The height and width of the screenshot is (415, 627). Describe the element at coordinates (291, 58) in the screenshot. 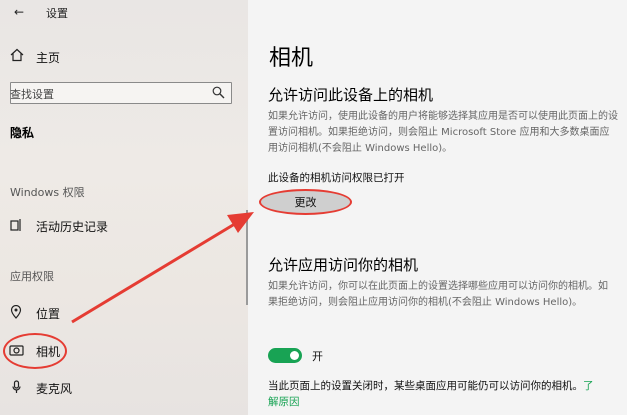

I see `page-title: 相机` at that location.